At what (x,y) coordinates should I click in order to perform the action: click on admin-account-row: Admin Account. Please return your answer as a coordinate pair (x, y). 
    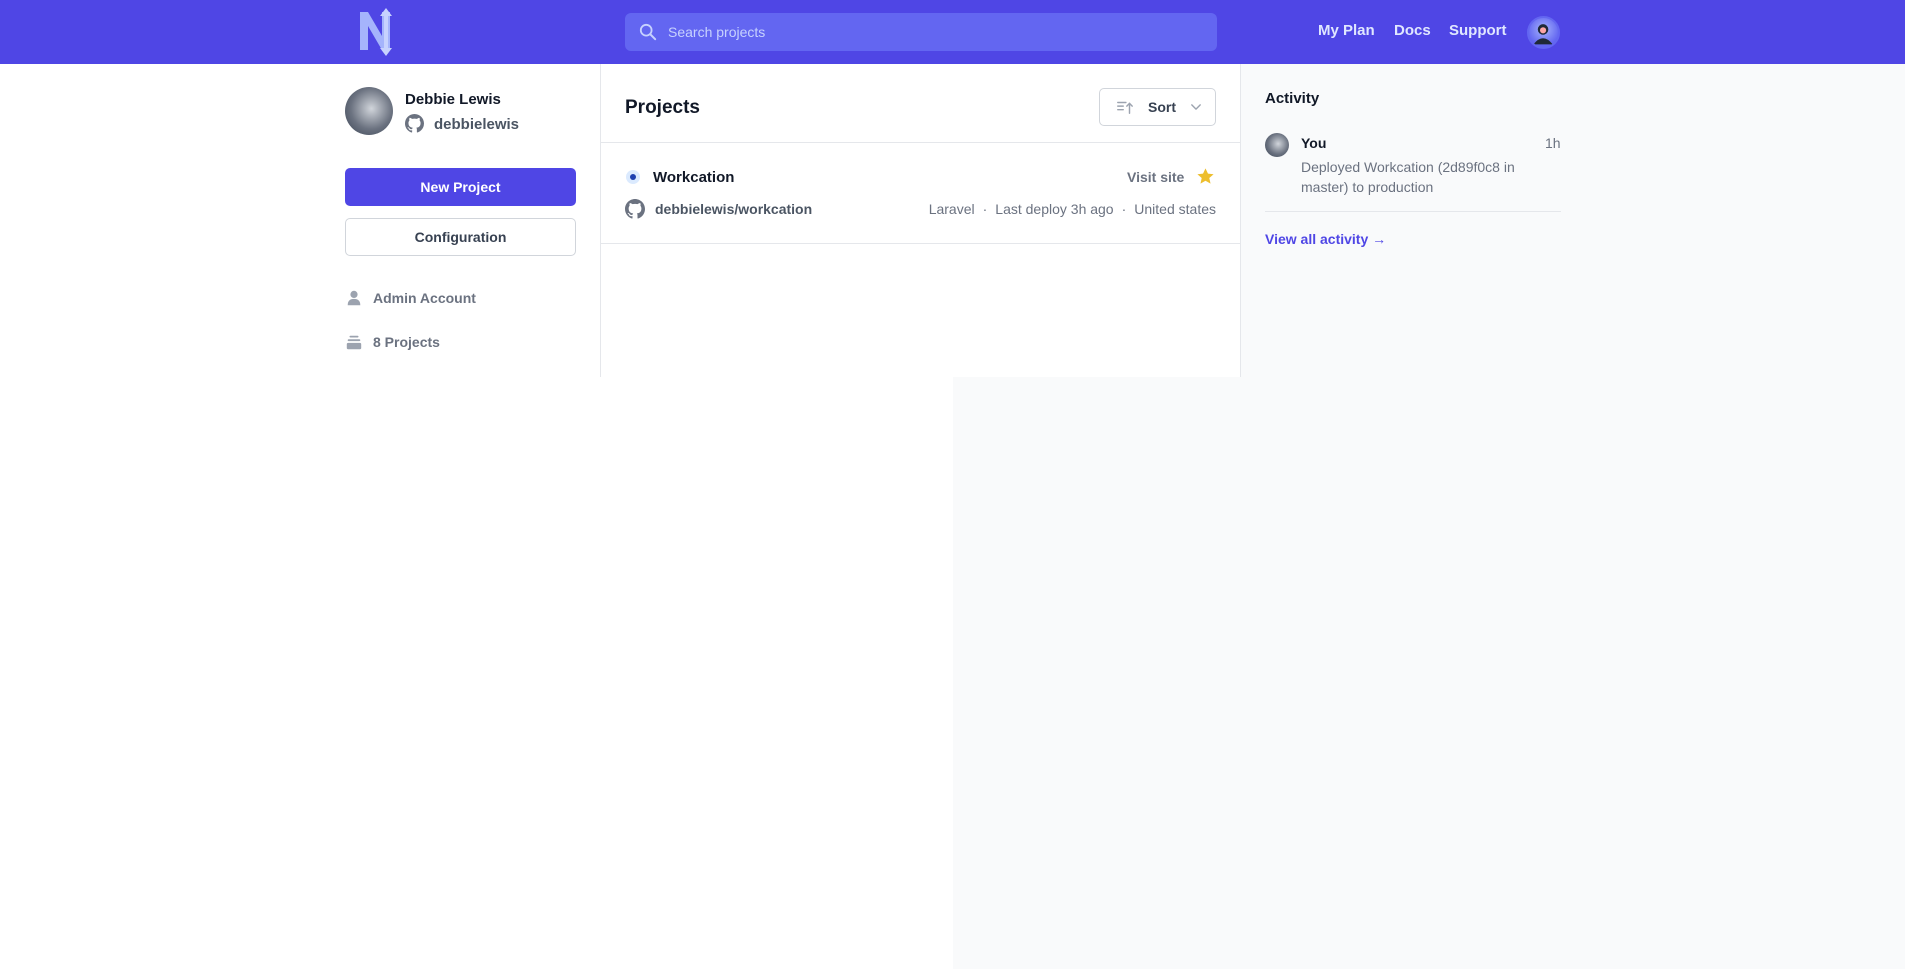
    Looking at the image, I should click on (410, 298).